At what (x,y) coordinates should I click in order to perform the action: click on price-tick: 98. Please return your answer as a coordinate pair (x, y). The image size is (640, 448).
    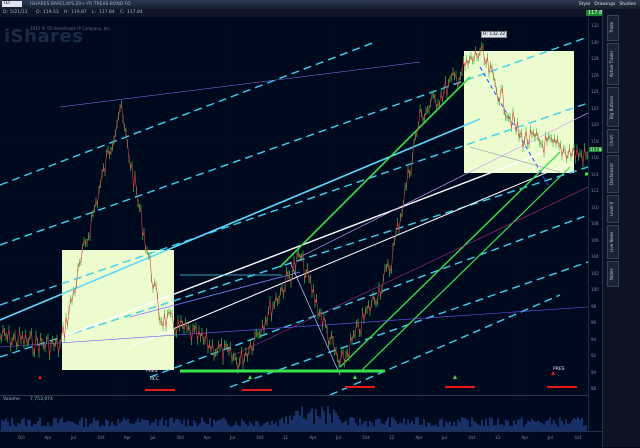
    Looking at the image, I should click on (594, 306).